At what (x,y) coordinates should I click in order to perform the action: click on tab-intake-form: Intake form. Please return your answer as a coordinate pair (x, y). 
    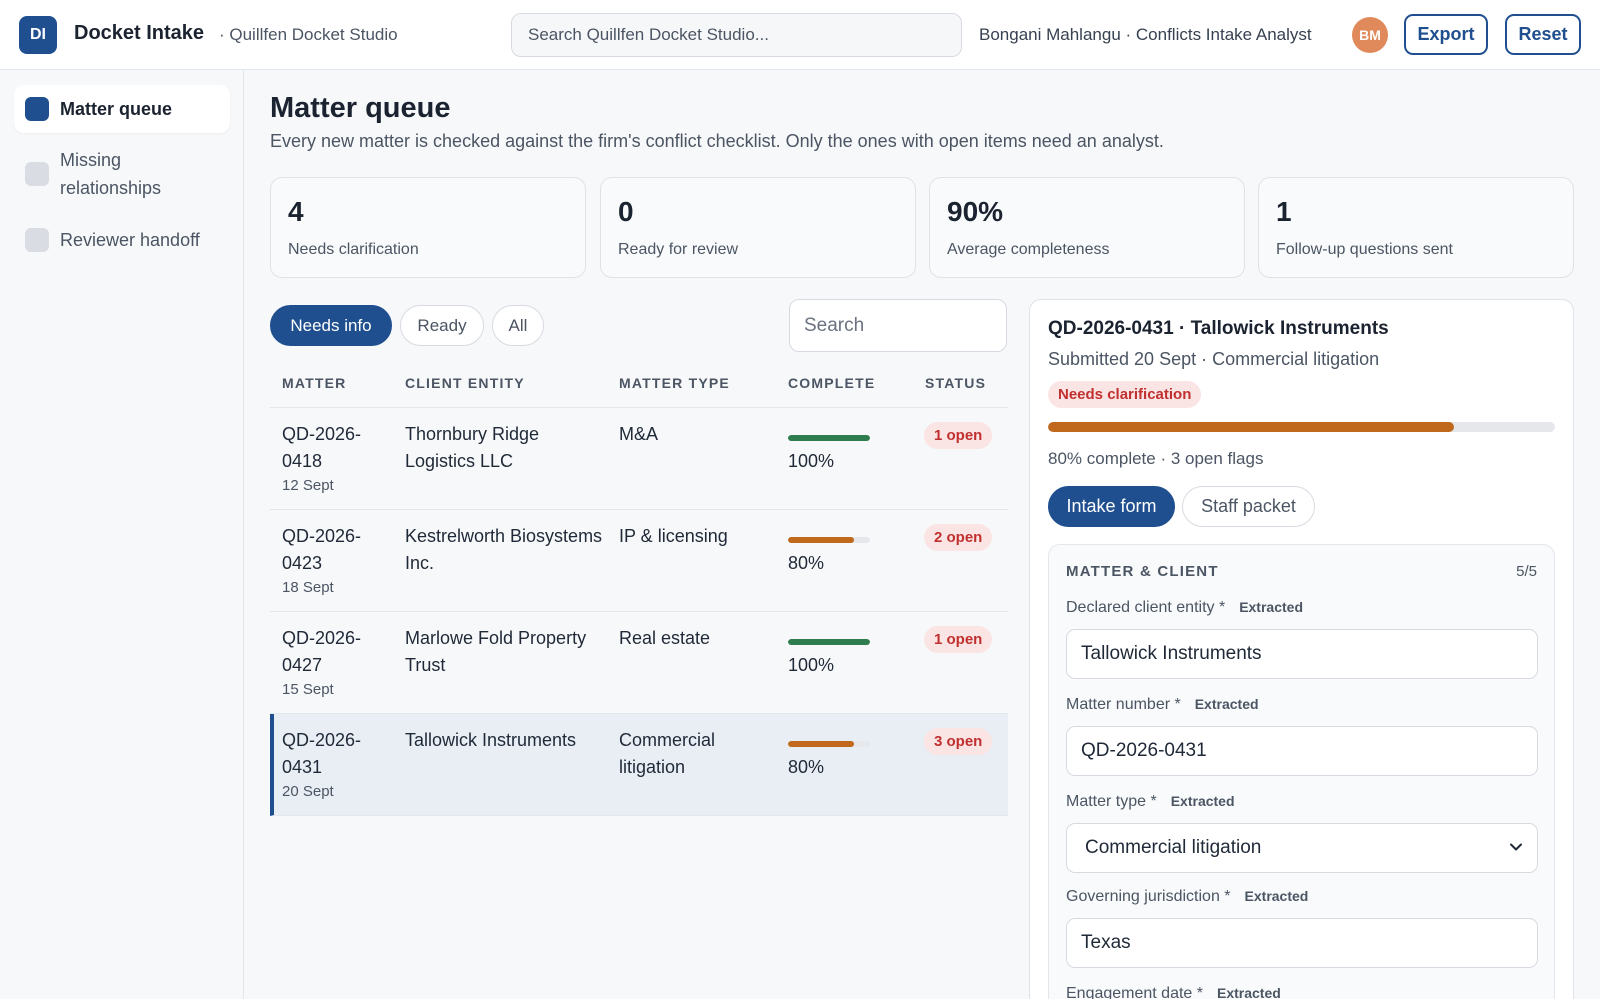
    Looking at the image, I should click on (1111, 506).